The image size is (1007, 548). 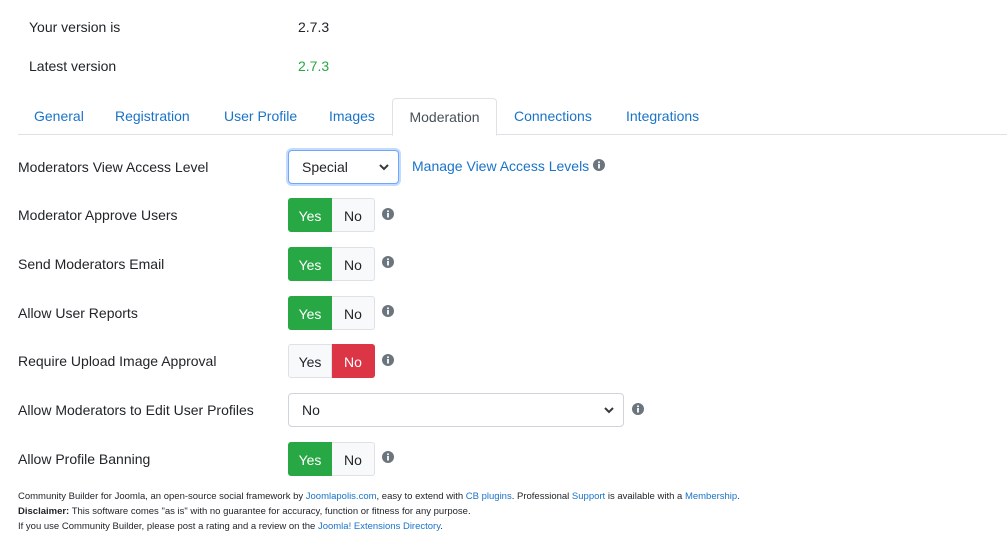 What do you see at coordinates (553, 116) in the screenshot?
I see `tab-connections: Connections` at bounding box center [553, 116].